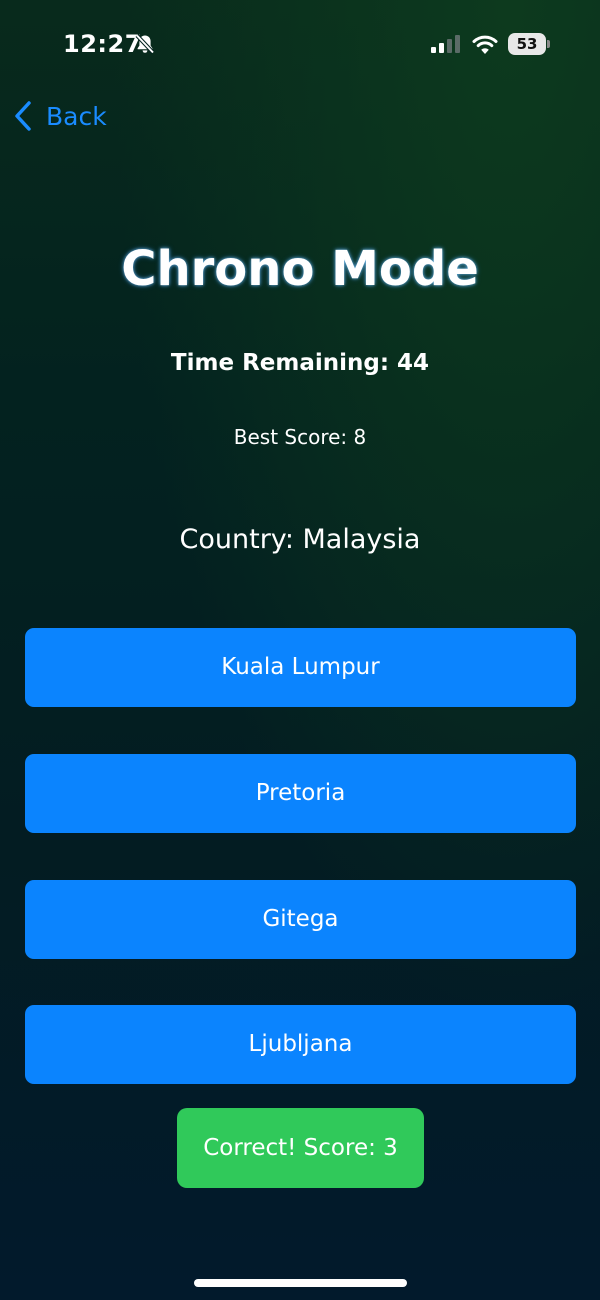 This screenshot has height=1300, width=600. I want to click on cellular-signal-icon, so click(445, 44).